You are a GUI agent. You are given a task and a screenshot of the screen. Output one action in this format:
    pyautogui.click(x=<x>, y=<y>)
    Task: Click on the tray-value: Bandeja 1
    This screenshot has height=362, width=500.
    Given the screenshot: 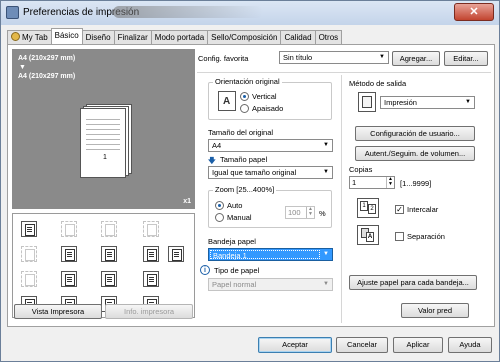 What is the action you would take?
    pyautogui.click(x=265, y=255)
    